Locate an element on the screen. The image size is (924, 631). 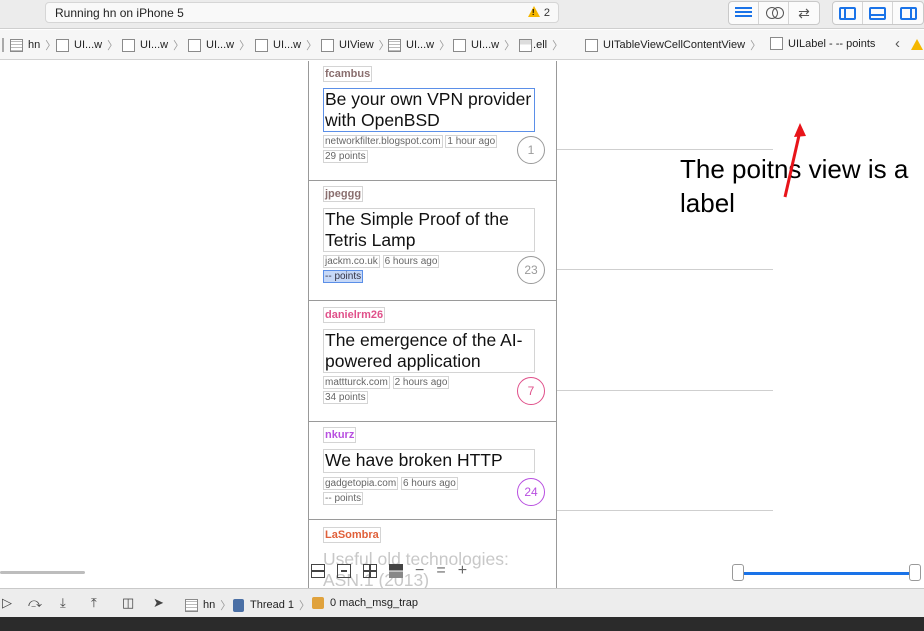
editor-mode-control: ⇄ is located at coordinates (774, 13).